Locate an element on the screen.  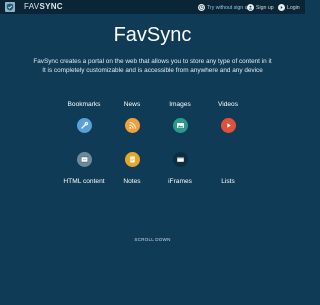
play-icon is located at coordinates (228, 125).